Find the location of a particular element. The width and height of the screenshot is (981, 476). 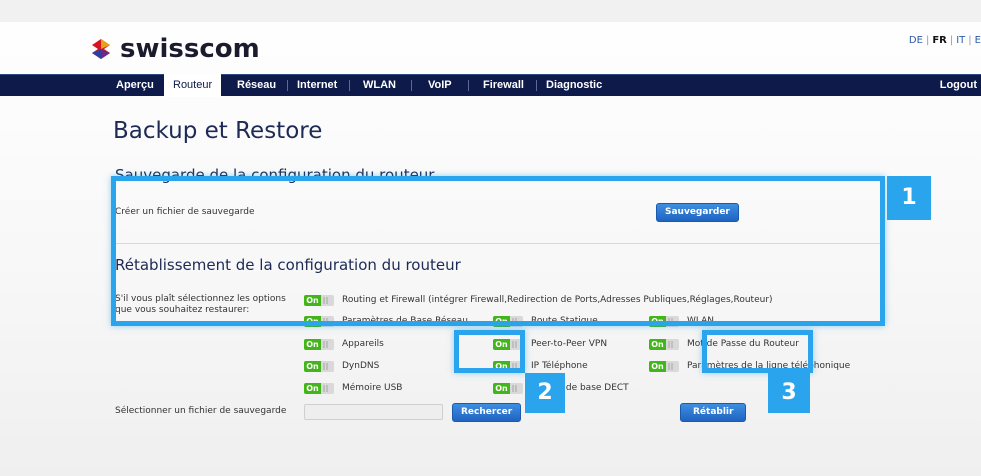

swisscom-logo-icon is located at coordinates (101, 49).